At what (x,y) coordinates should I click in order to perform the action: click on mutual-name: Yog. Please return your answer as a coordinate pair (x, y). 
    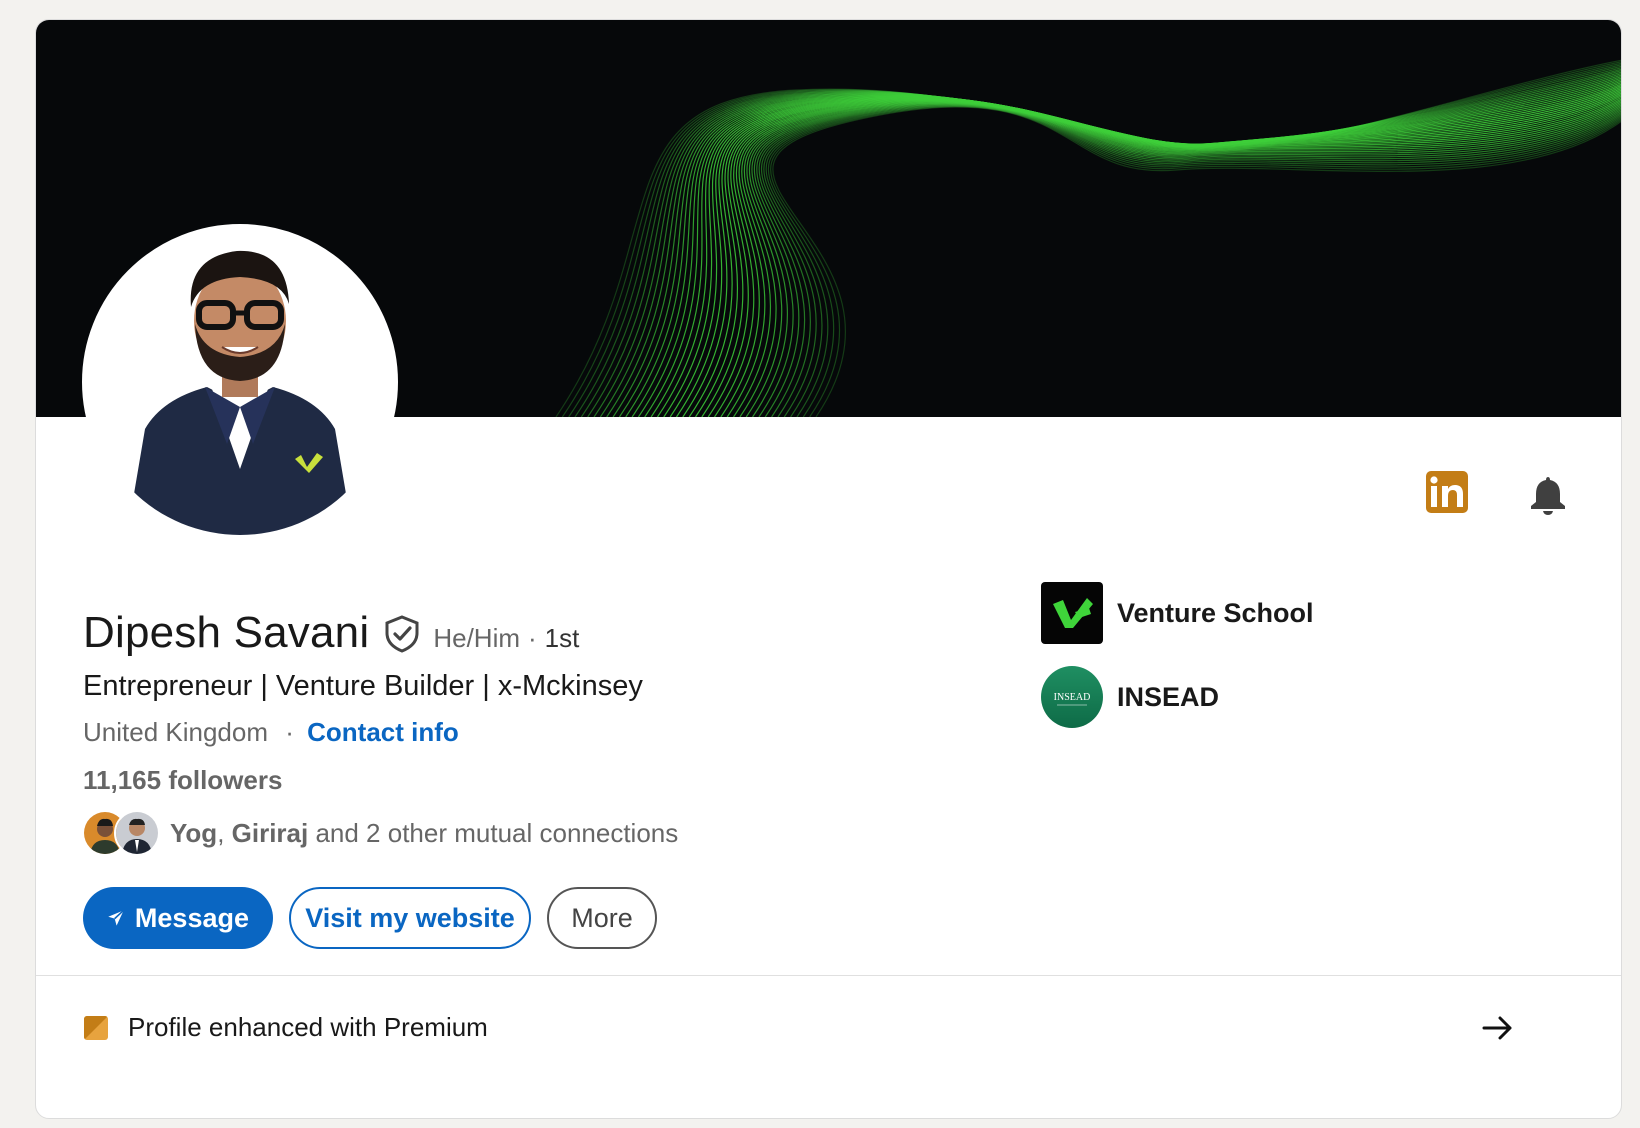
    Looking at the image, I should click on (194, 832).